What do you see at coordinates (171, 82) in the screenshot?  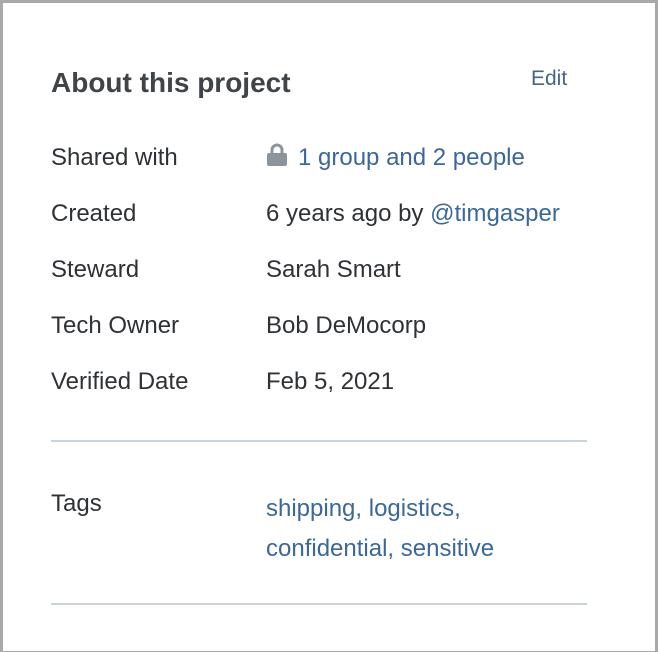 I see `panel-title: About this project` at bounding box center [171, 82].